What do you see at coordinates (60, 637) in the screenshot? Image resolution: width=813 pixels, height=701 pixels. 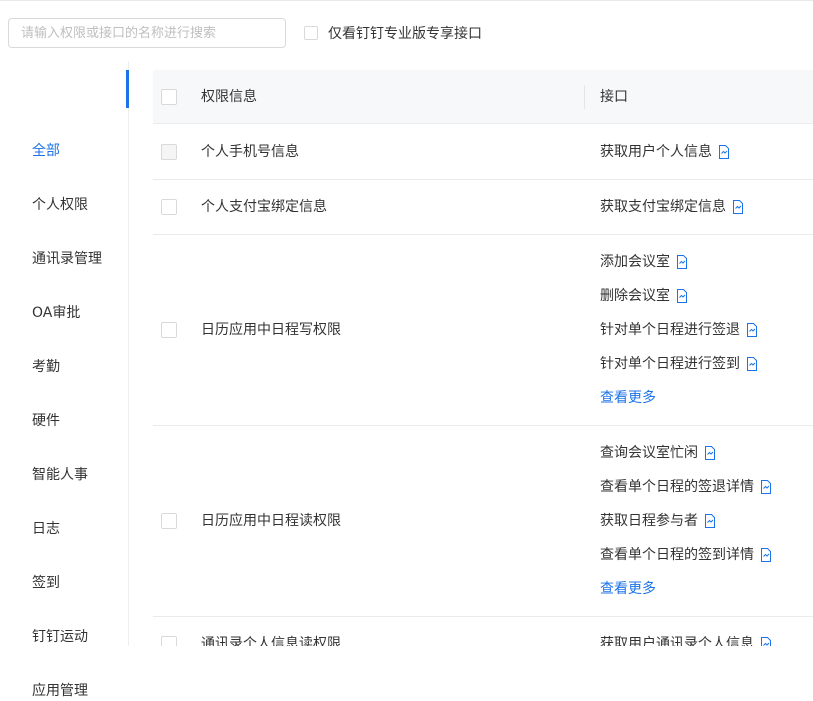 I see `sidebar-item-sports: 钉钉运动` at bounding box center [60, 637].